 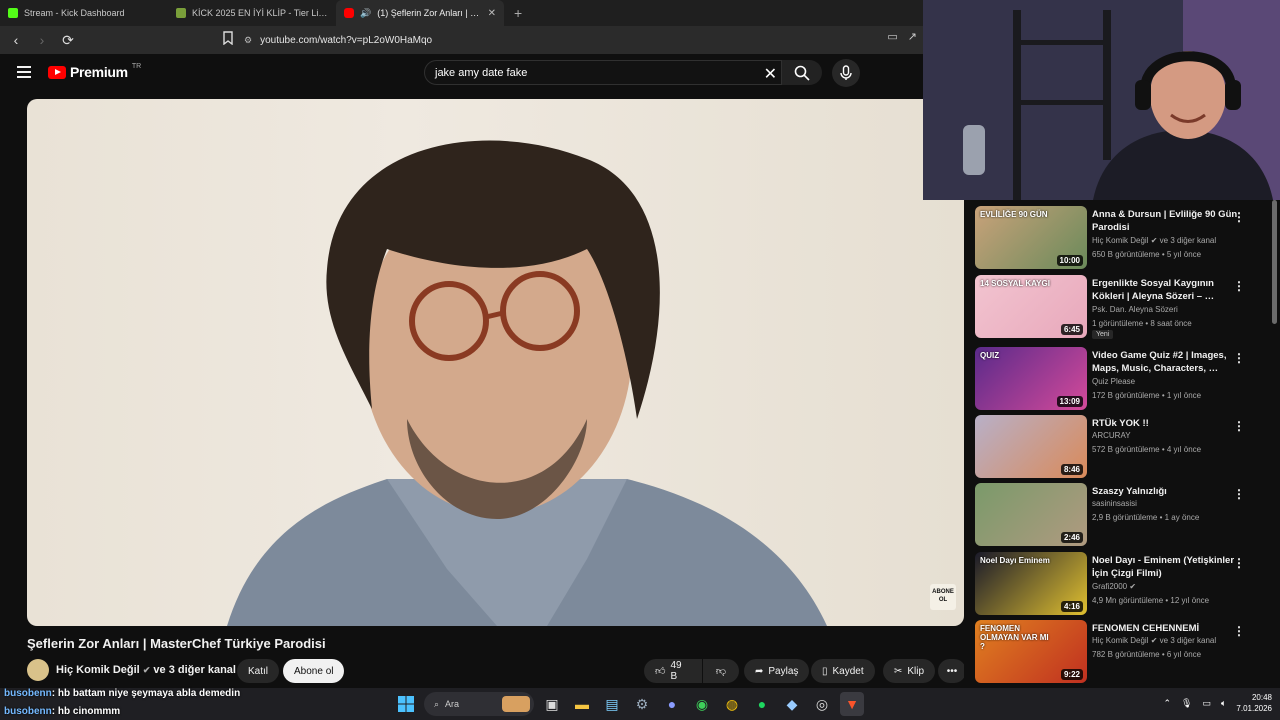 What do you see at coordinates (1133, 586) in the screenshot?
I see `verified-icon: ✔` at bounding box center [1133, 586].